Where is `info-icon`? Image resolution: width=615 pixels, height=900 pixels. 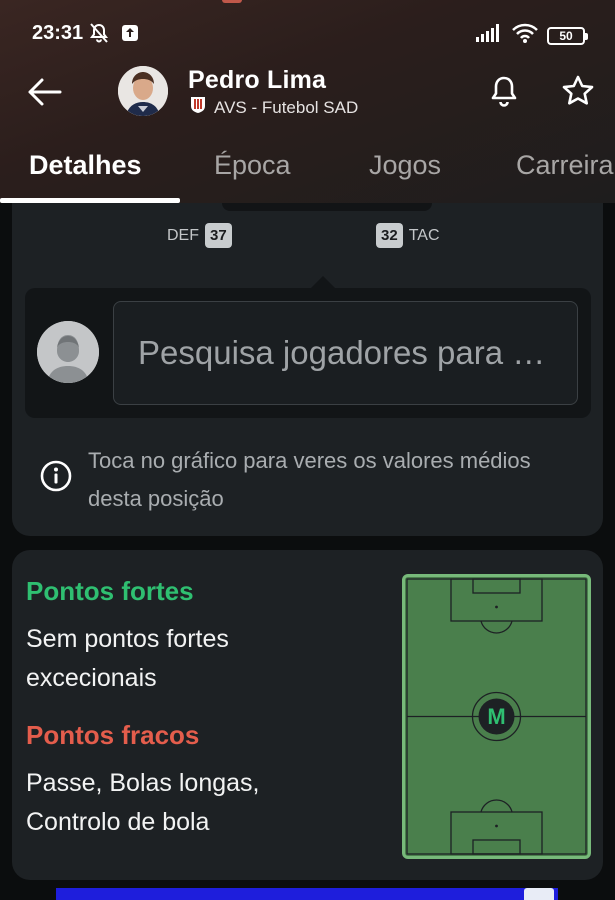
info-icon is located at coordinates (56, 476).